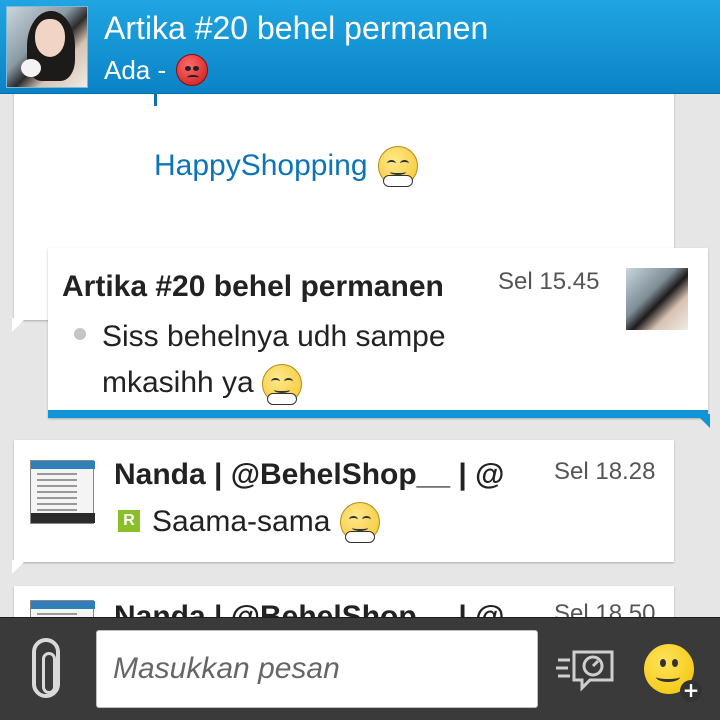 This screenshot has width=720, height=720. I want to click on plus-icon: +, so click(691, 691).